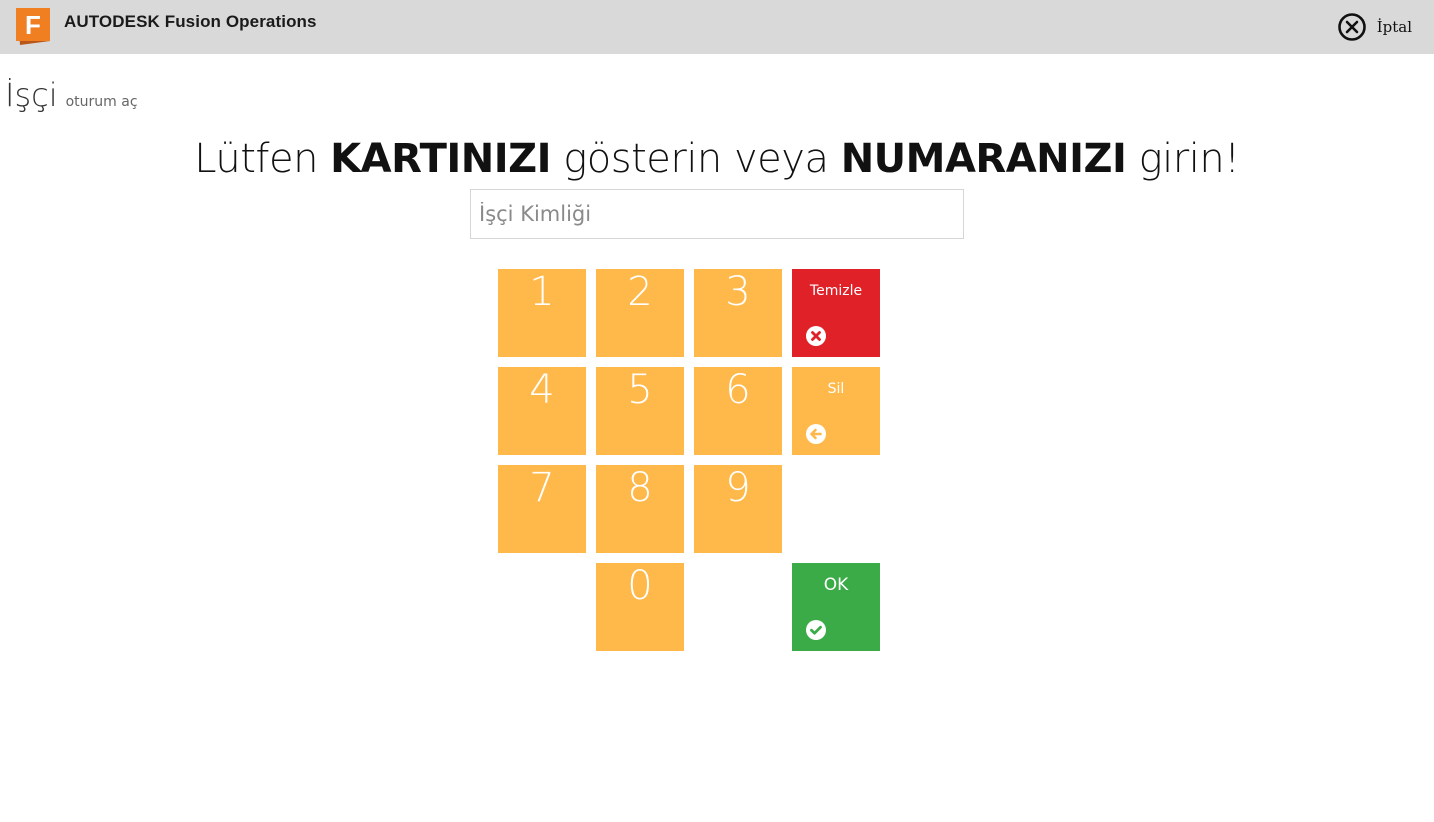  I want to click on key-9: 9, so click(738, 509).